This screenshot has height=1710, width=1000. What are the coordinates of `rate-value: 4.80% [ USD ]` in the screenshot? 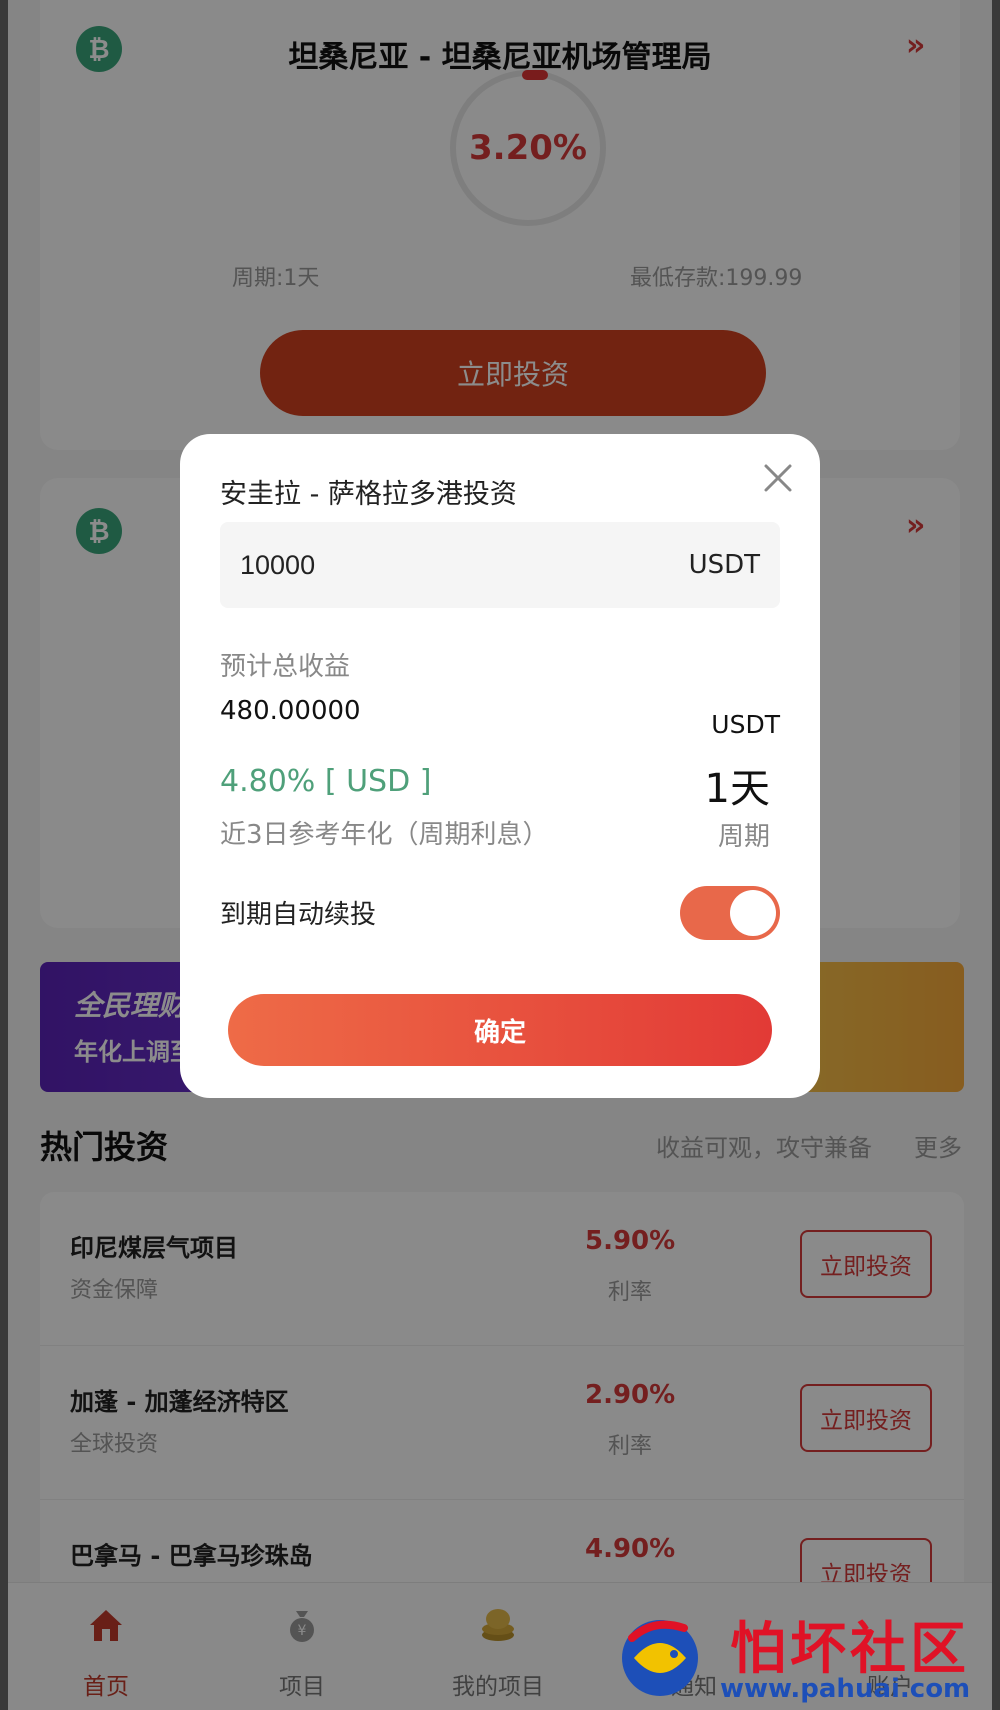 It's located at (326, 781).